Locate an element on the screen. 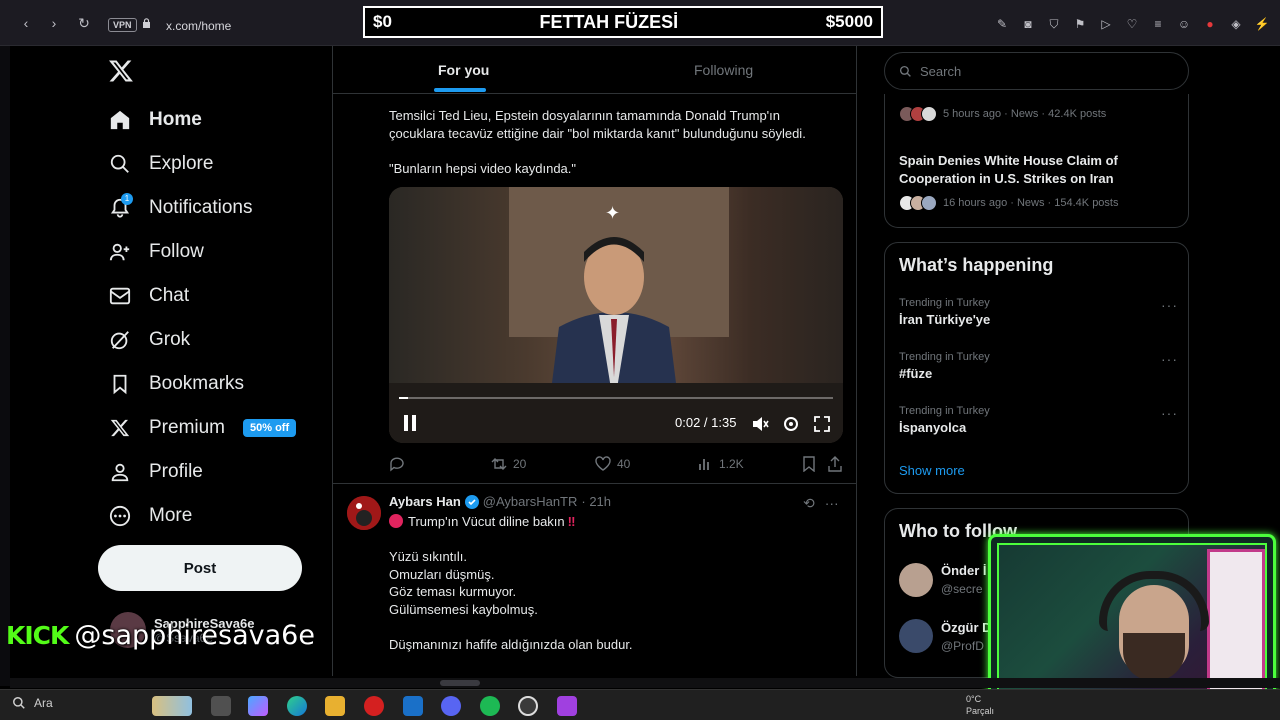  tab-following: Following is located at coordinates (723, 70).